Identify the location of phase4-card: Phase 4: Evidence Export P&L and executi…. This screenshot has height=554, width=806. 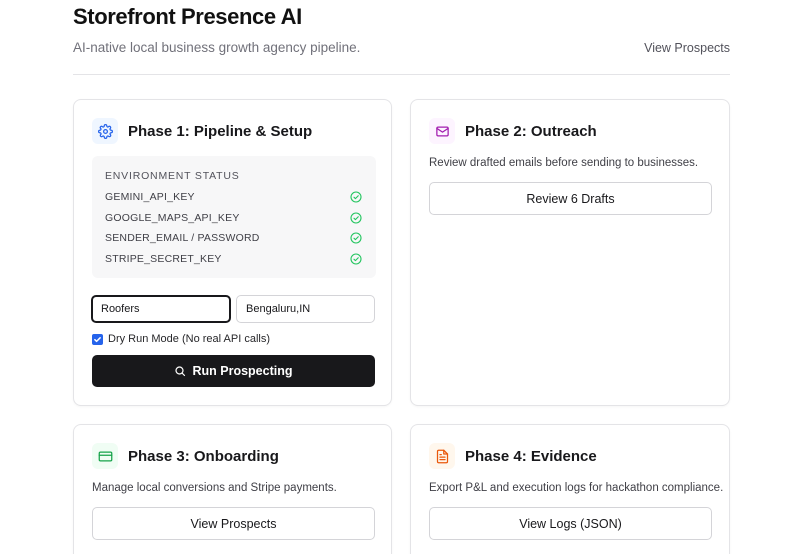
(570, 489).